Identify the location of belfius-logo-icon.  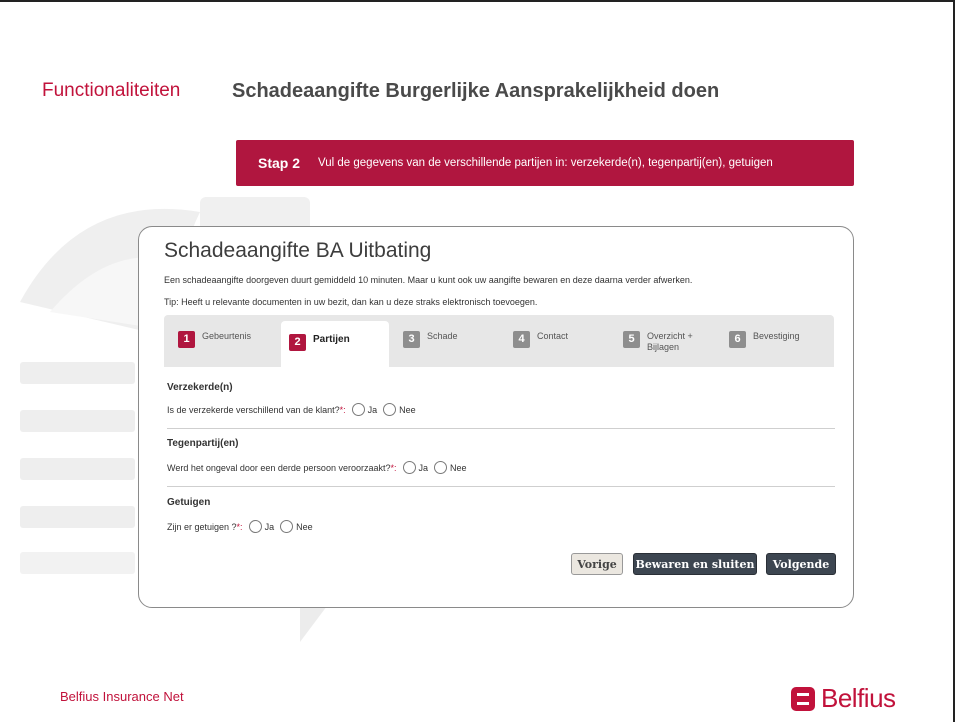
(803, 698).